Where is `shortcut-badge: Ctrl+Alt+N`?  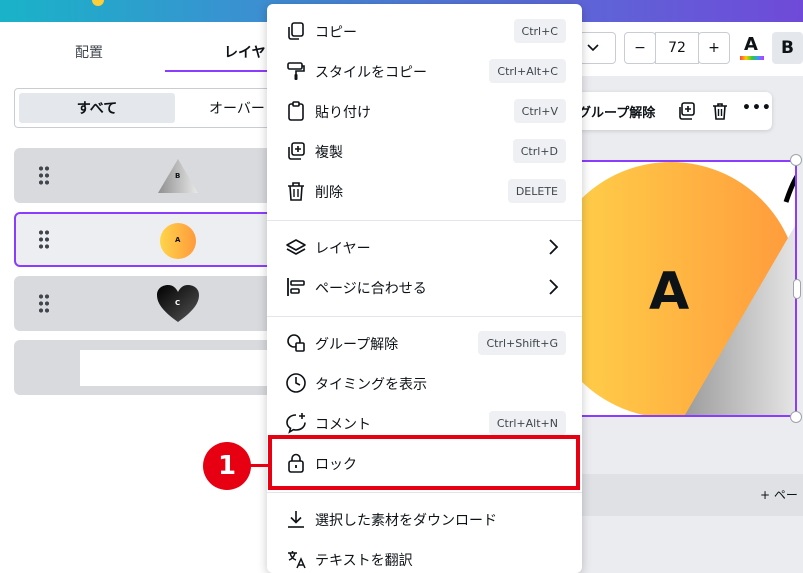
shortcut-badge: Ctrl+Alt+N is located at coordinates (527, 423).